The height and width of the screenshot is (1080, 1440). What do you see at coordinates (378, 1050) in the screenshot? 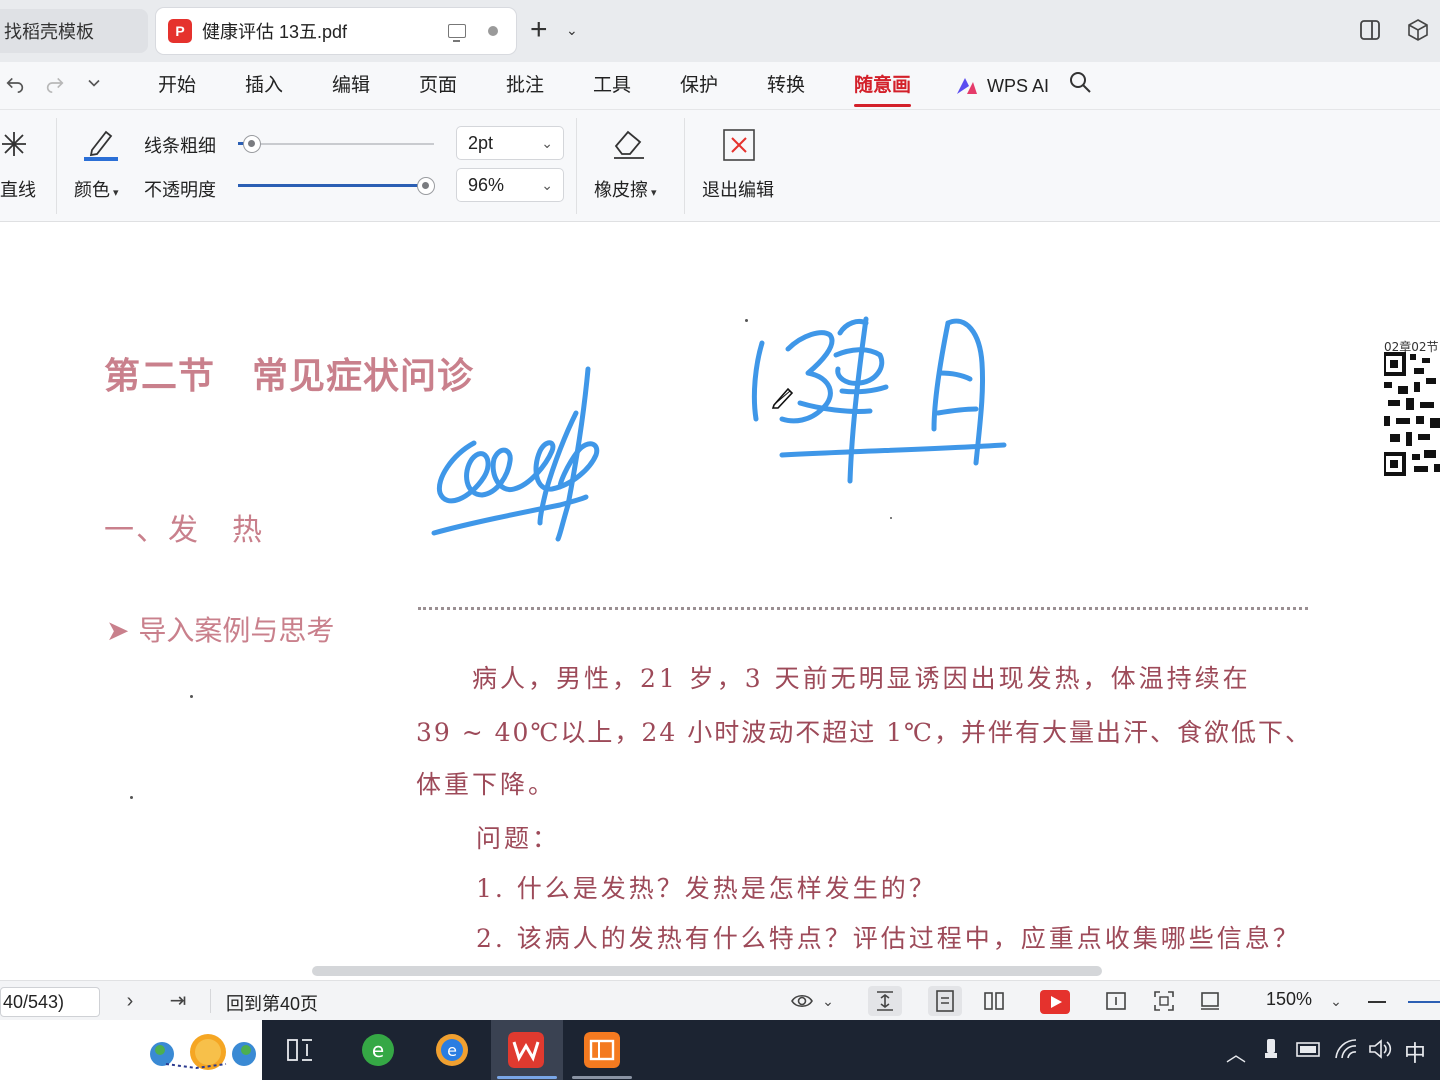
I see `ie-browser-icon: e` at bounding box center [378, 1050].